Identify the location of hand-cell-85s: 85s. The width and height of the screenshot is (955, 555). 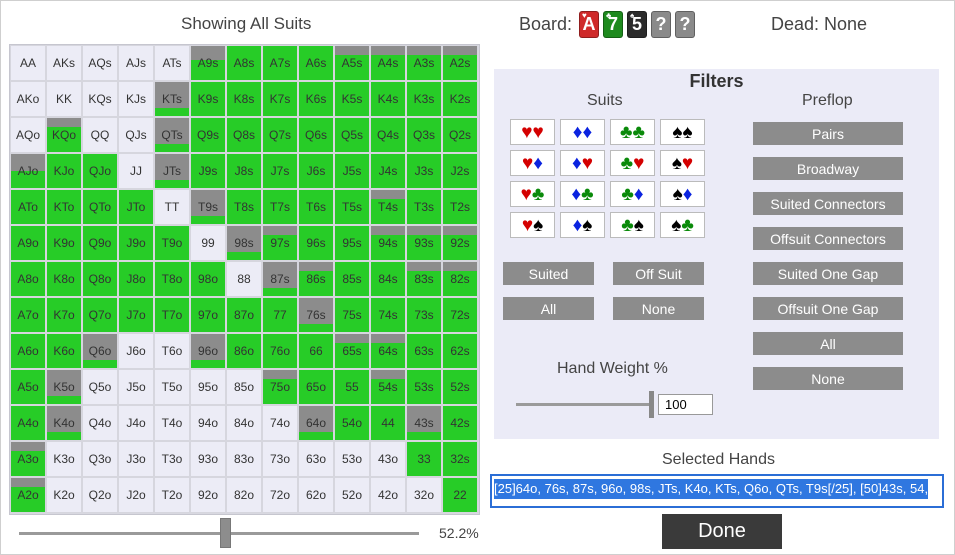
(352, 279).